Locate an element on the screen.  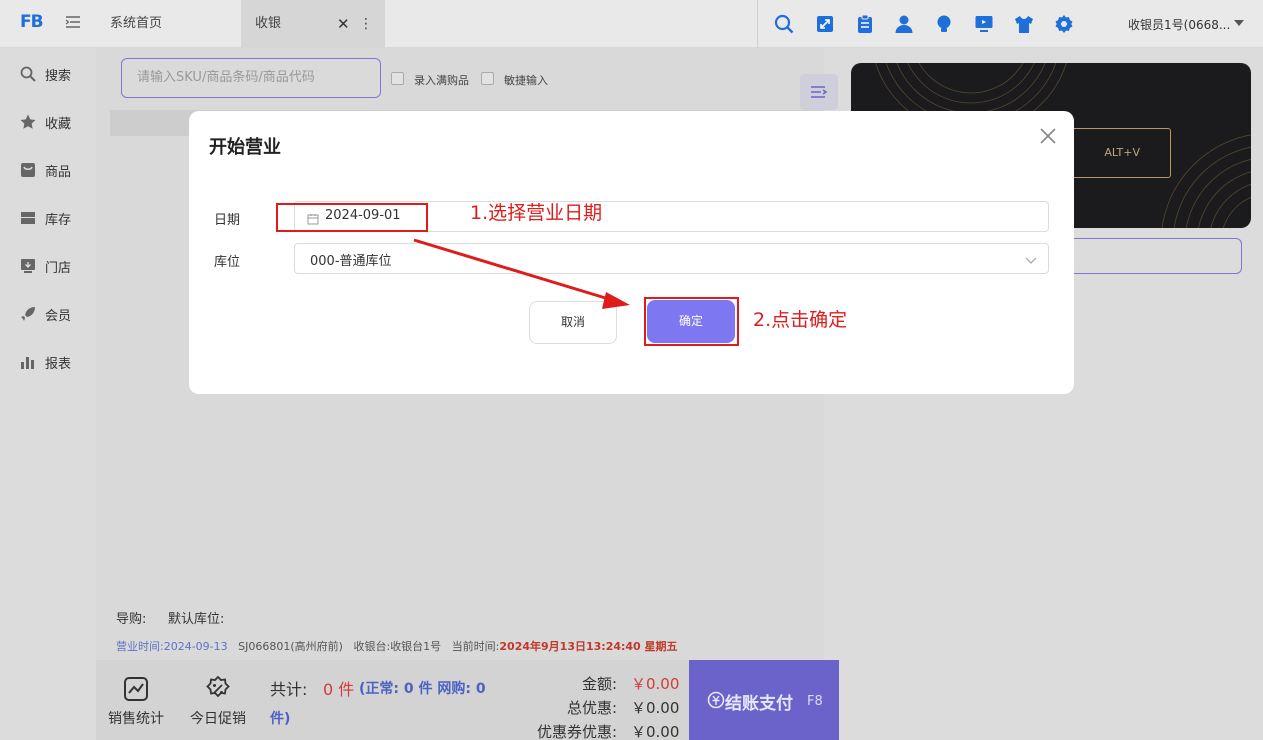
today-promo-label: 今日促销 is located at coordinates (218, 719).